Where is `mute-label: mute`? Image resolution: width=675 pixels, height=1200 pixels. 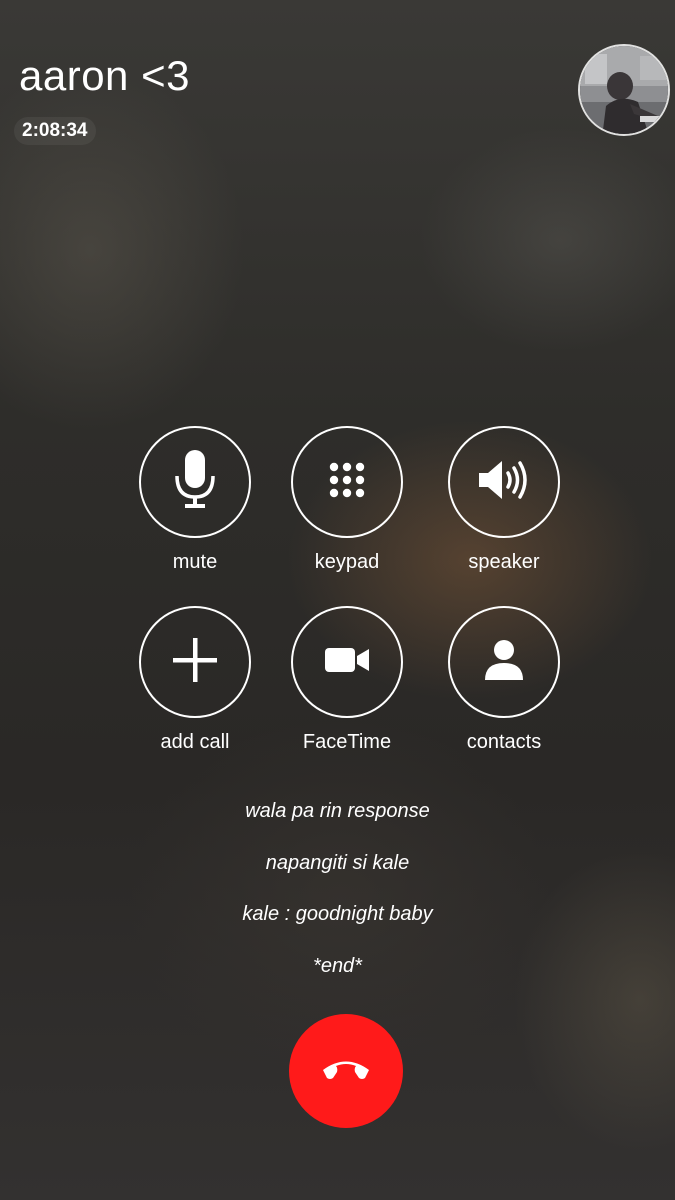 mute-label: mute is located at coordinates (195, 562).